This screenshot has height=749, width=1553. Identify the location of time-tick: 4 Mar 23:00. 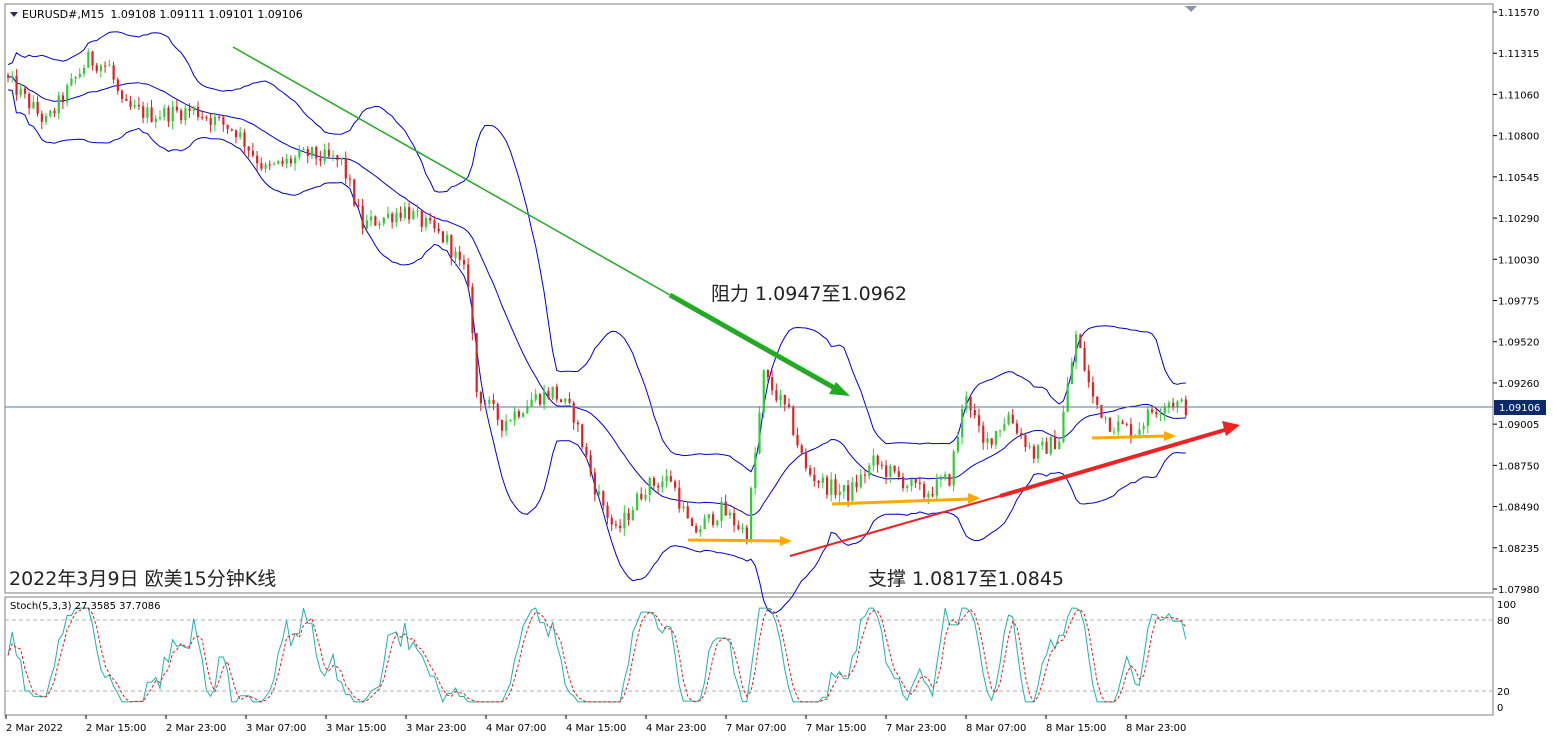
(676, 728).